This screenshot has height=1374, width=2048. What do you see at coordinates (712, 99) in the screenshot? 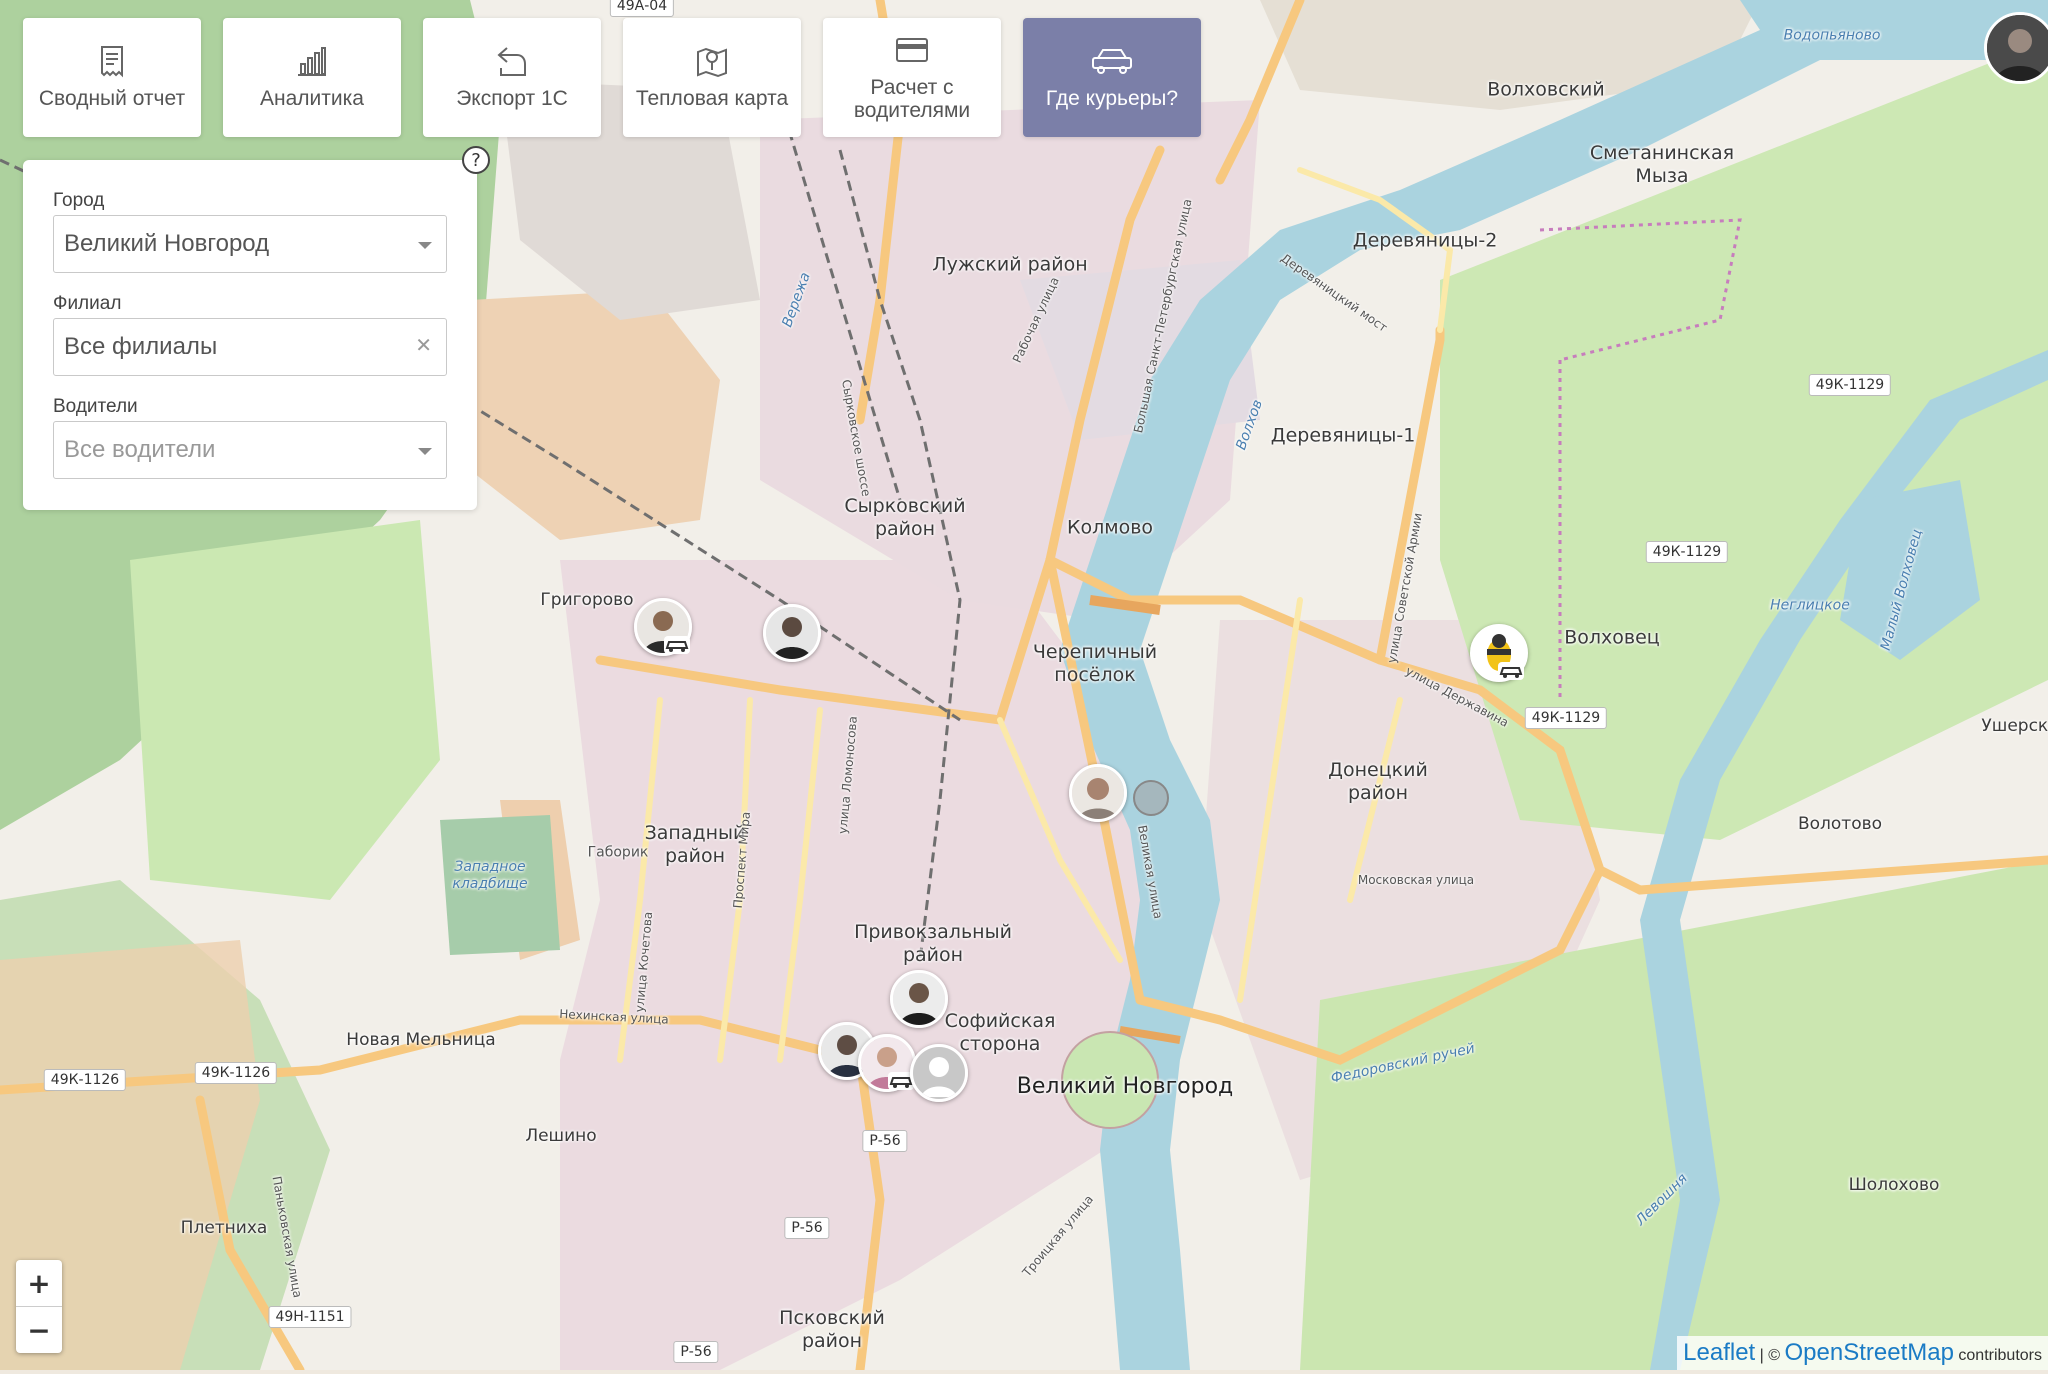
I see `button-label: Тепловая карта` at bounding box center [712, 99].